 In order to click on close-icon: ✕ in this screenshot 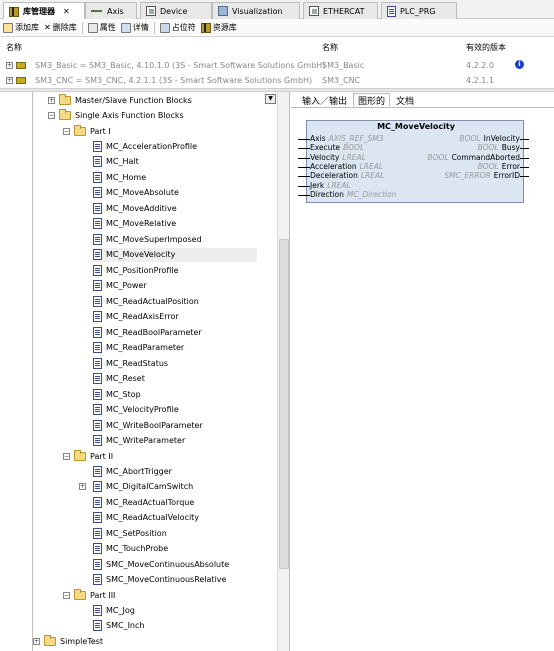, I will do `click(66, 11)`.